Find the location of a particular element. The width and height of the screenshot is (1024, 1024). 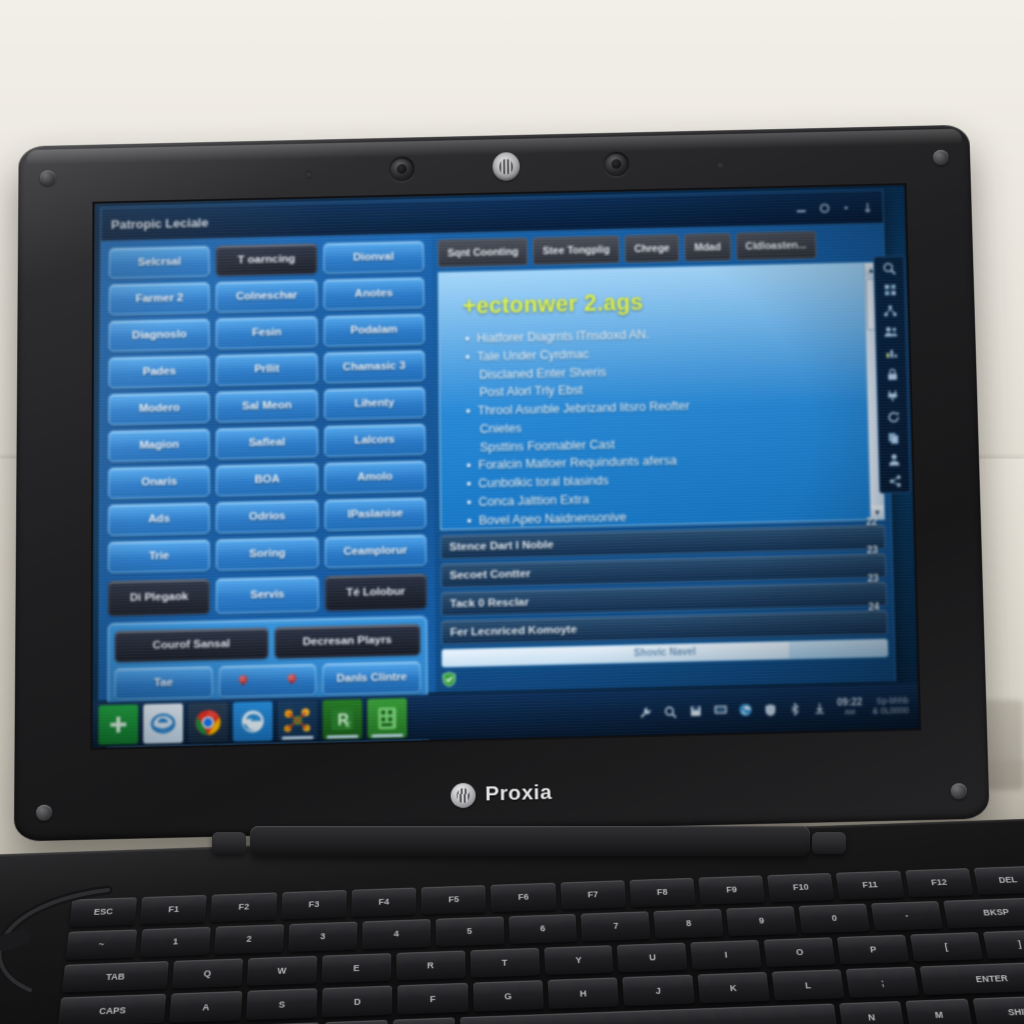

key: 1 is located at coordinates (175, 941).